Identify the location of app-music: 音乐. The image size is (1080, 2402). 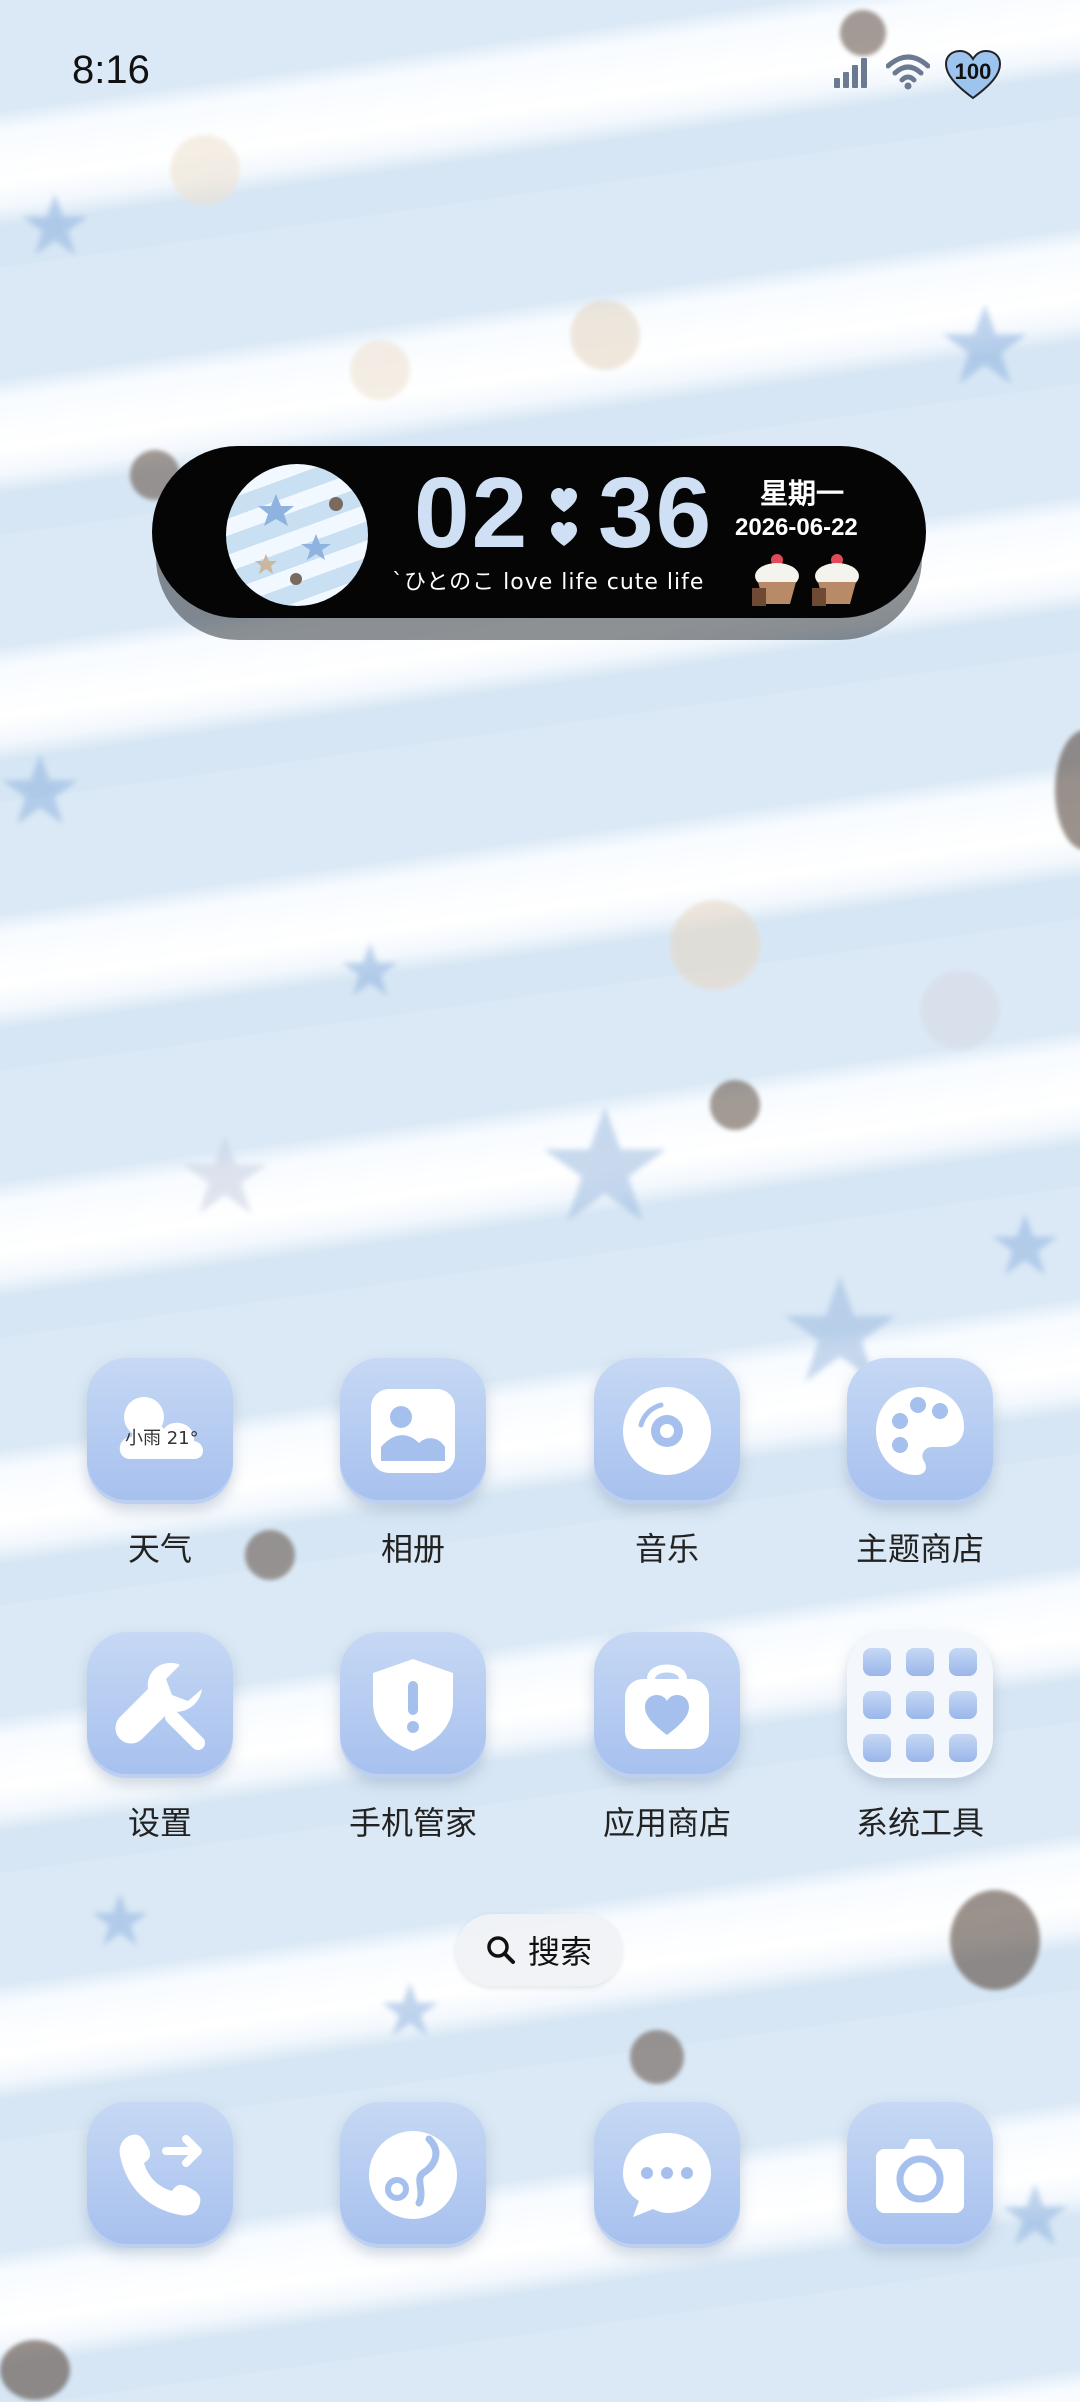
(667, 1464).